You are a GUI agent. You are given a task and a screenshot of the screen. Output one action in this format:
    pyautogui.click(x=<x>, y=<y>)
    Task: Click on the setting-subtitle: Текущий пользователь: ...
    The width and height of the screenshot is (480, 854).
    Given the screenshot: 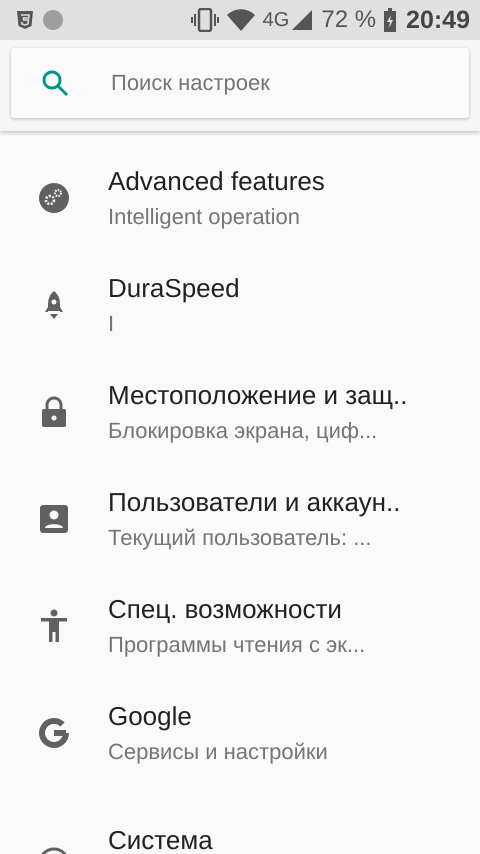 What is the action you would take?
    pyautogui.click(x=240, y=538)
    